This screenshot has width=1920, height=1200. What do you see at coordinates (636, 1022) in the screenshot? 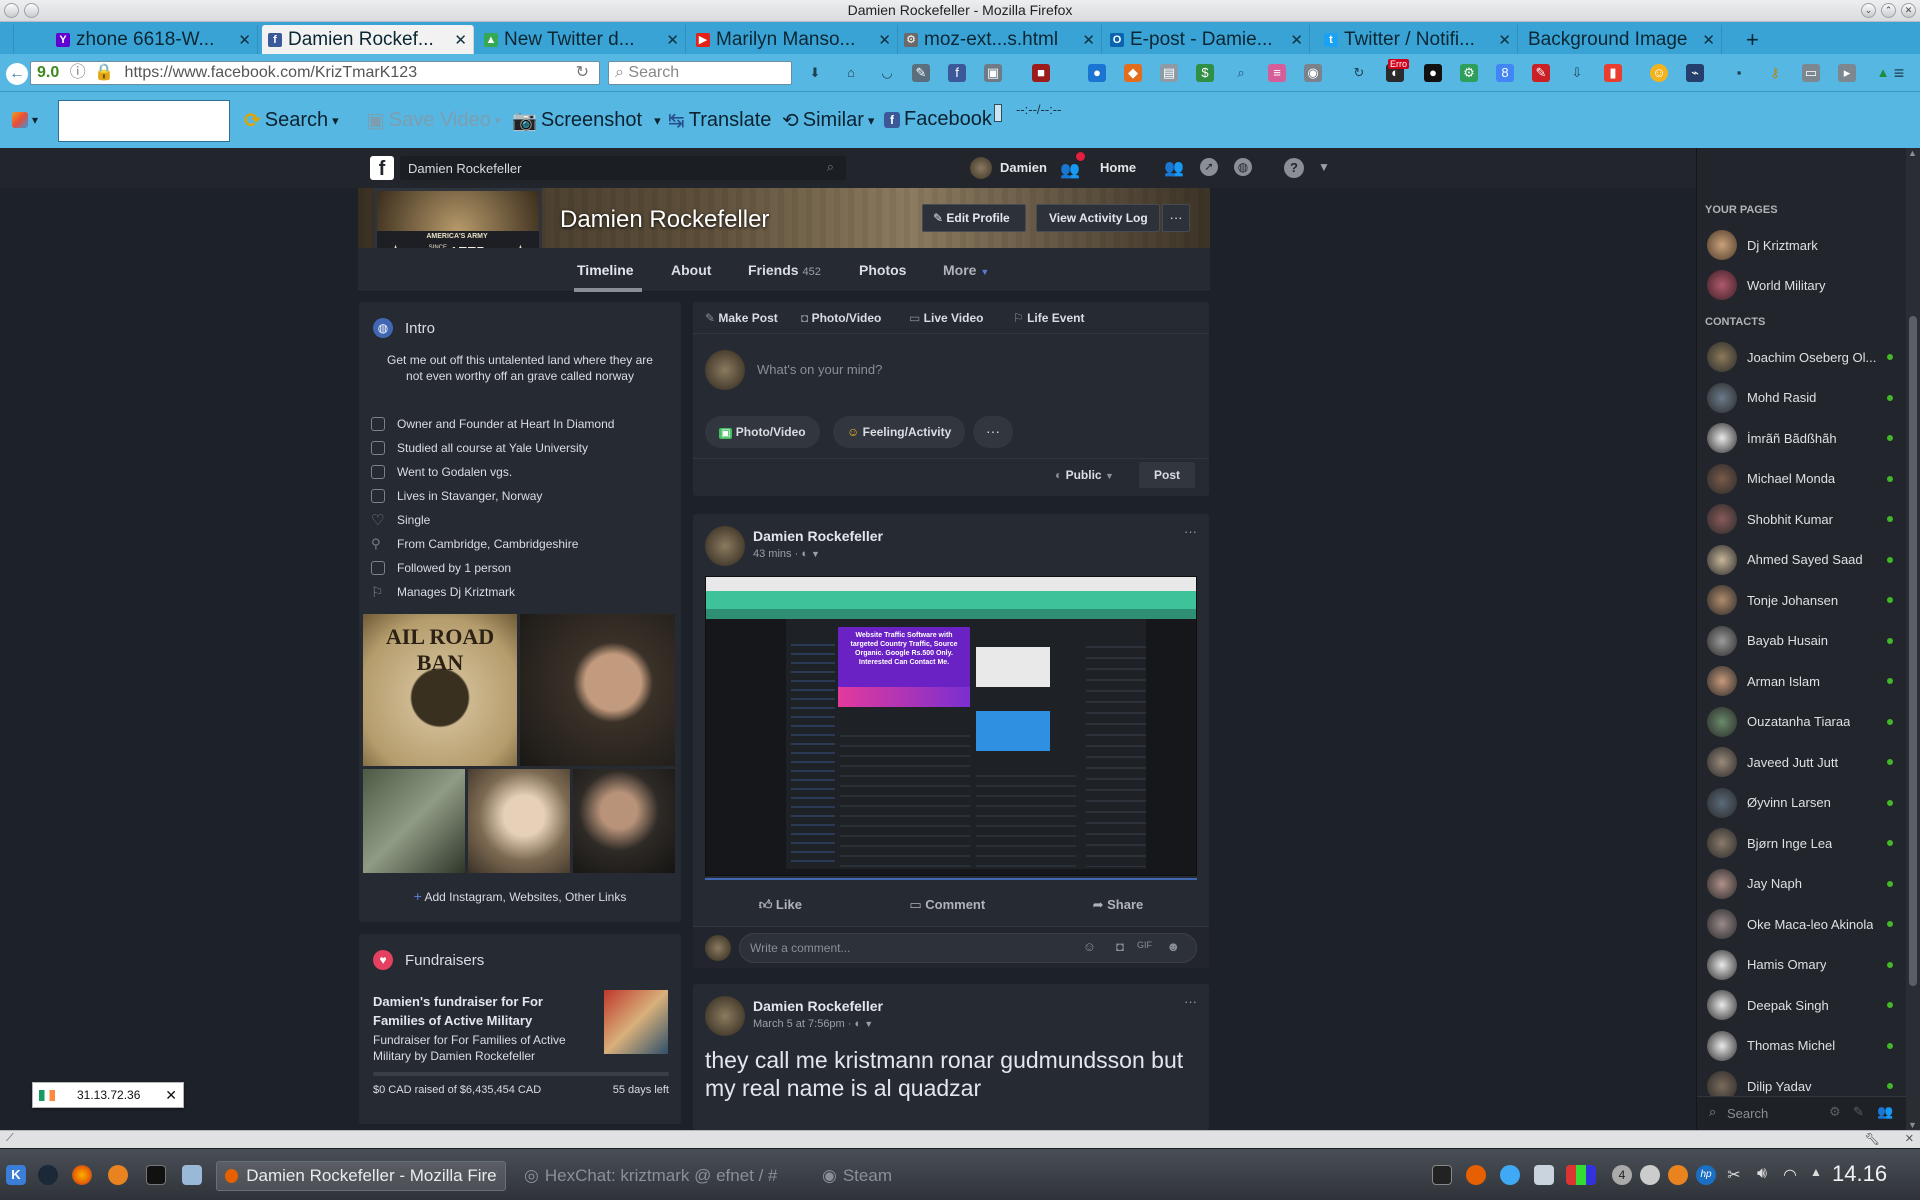
I see `fundraiser-image` at bounding box center [636, 1022].